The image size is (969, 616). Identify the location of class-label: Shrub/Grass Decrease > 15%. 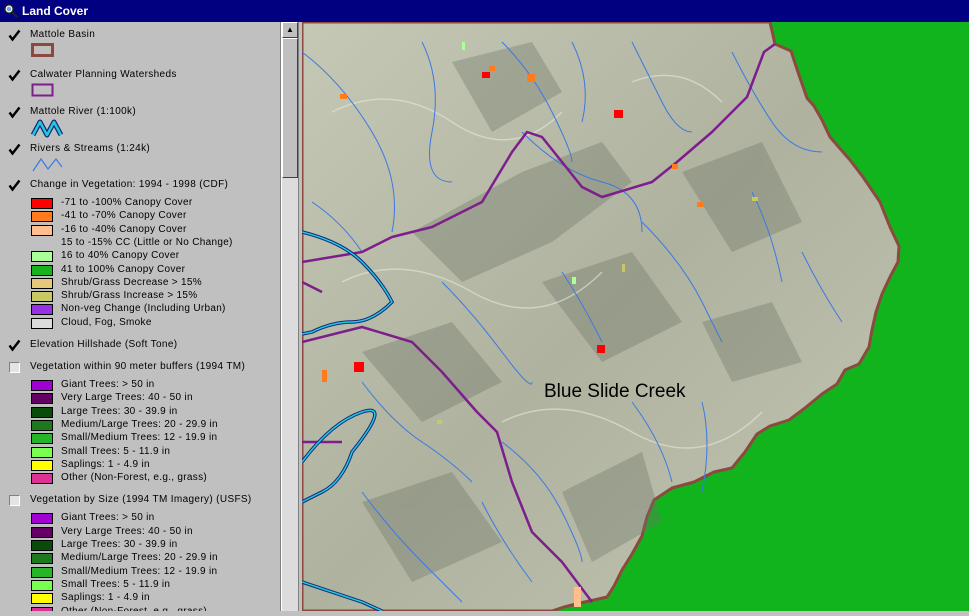
(131, 282).